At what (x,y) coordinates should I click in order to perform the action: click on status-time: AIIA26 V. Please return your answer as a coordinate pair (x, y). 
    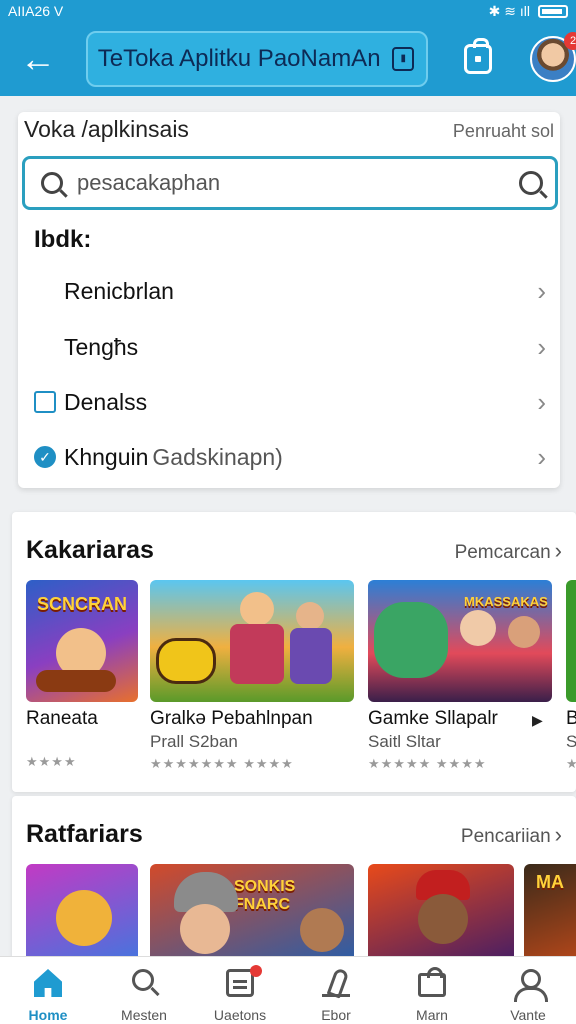
    Looking at the image, I should click on (36, 11).